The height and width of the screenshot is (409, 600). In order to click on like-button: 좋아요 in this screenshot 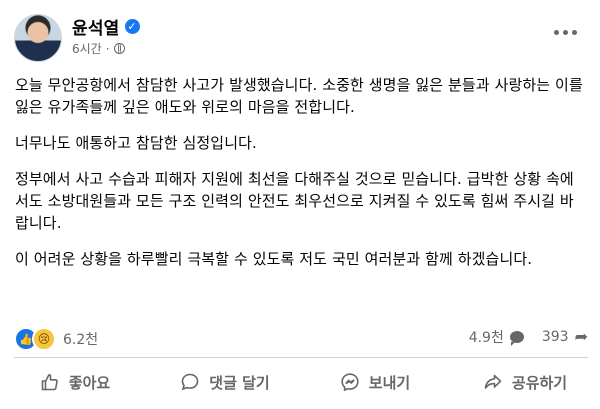, I will do `click(75, 382)`.